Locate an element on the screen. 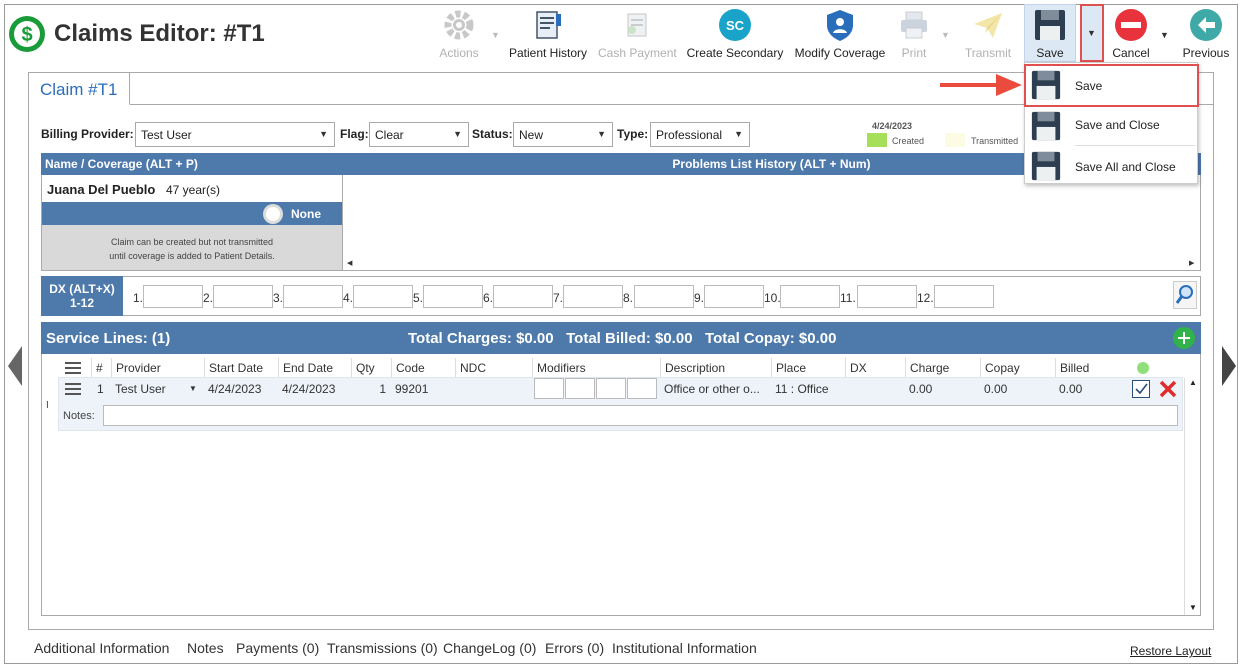 This screenshot has height=668, width=1244. flag-select: Clear ▼ is located at coordinates (419, 134).